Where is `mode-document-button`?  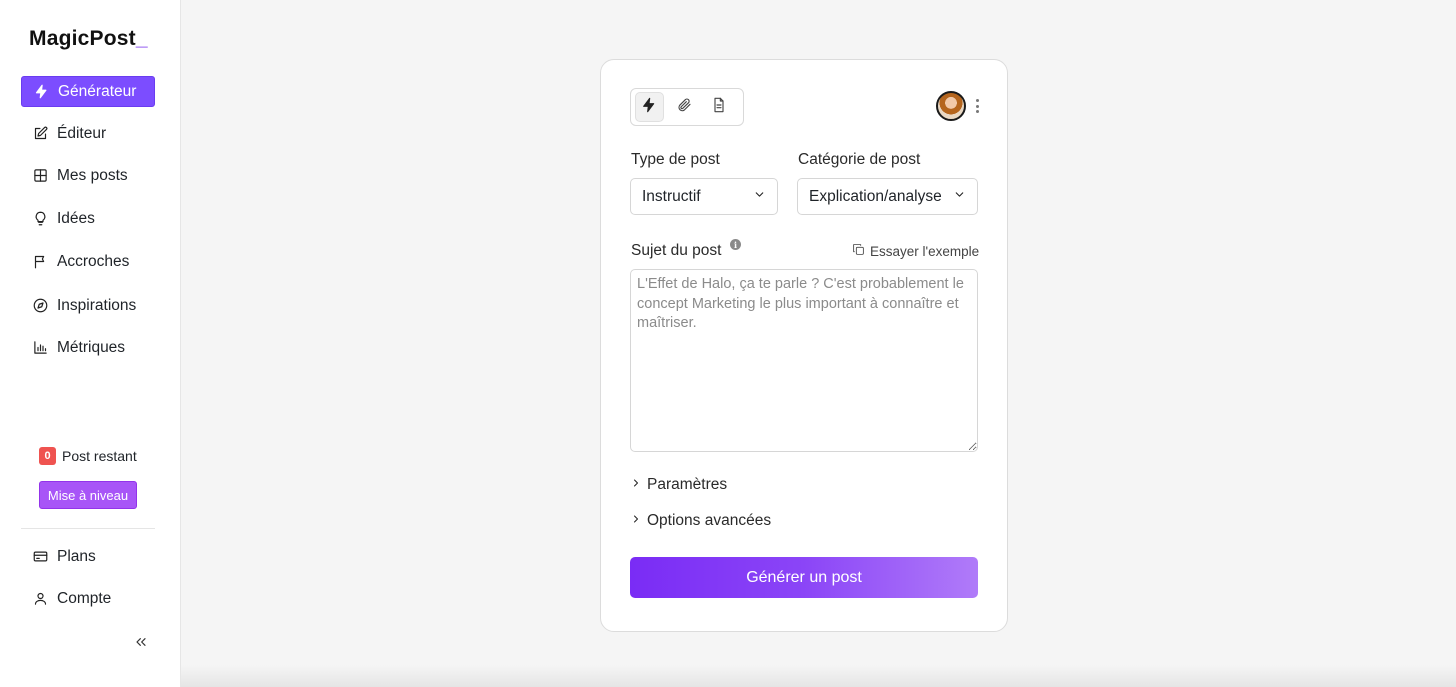 mode-document-button is located at coordinates (718, 107).